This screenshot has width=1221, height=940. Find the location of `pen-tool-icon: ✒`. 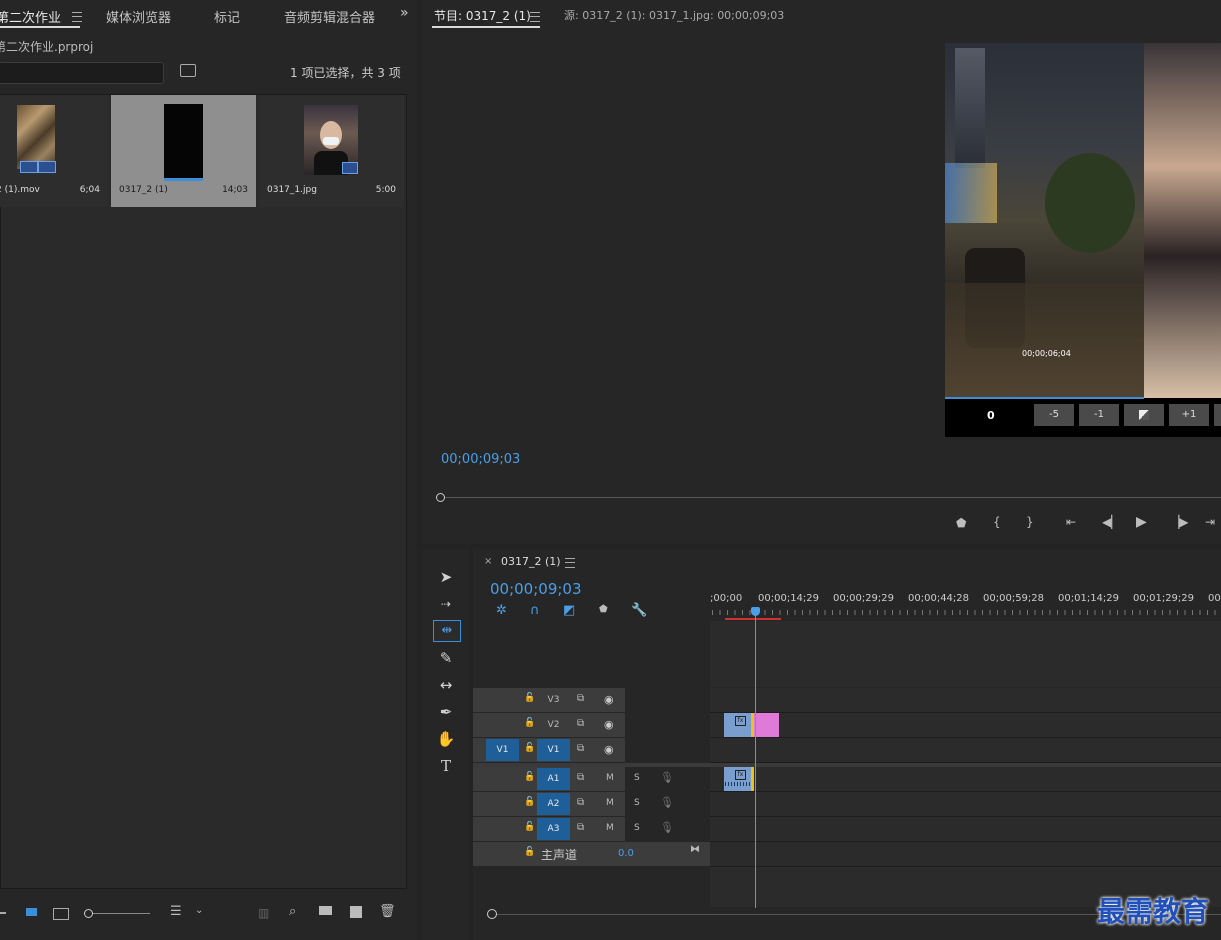

pen-tool-icon: ✒ is located at coordinates (446, 712).